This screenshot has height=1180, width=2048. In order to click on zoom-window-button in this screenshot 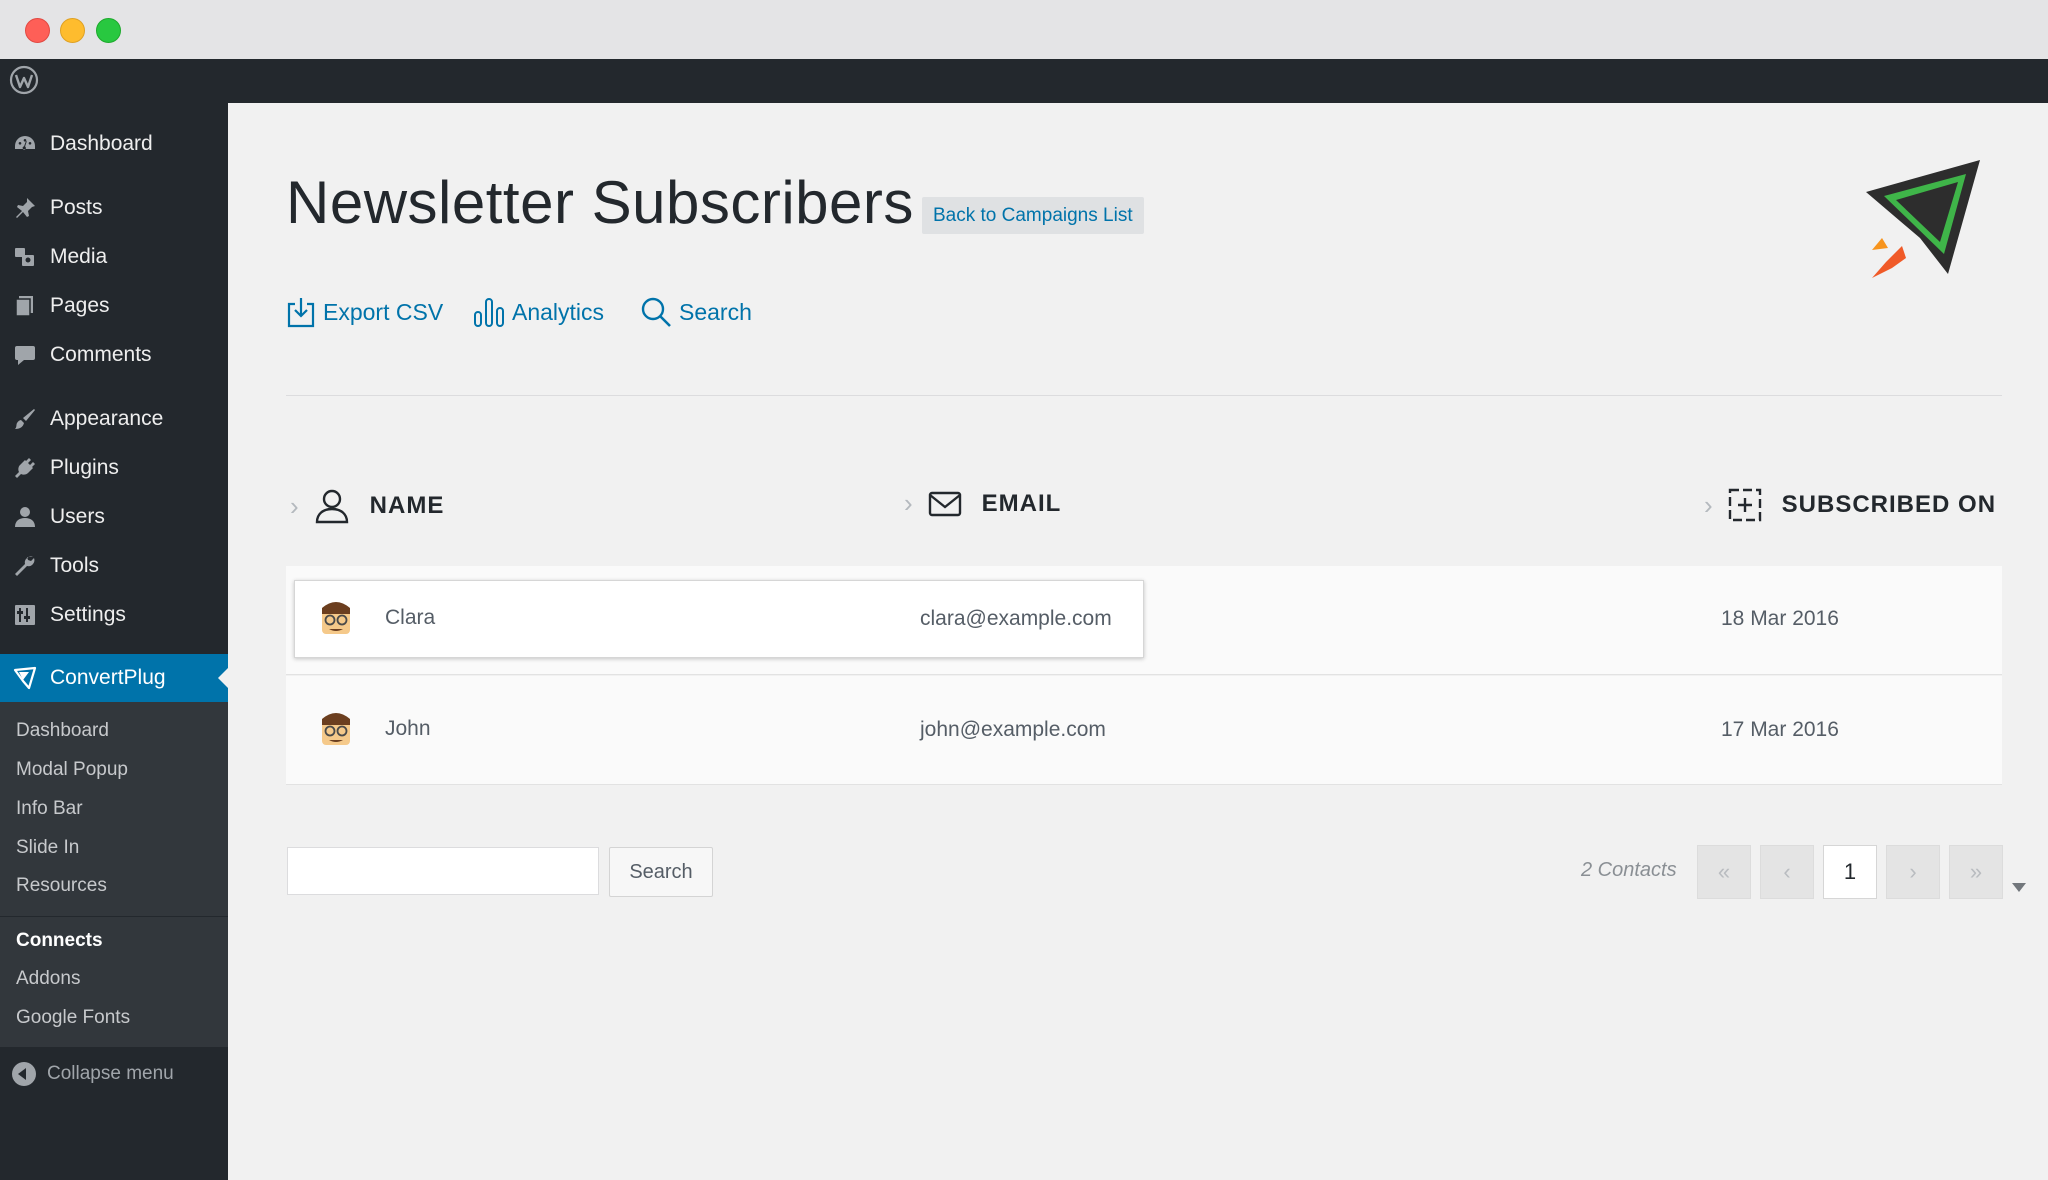, I will do `click(108, 30)`.